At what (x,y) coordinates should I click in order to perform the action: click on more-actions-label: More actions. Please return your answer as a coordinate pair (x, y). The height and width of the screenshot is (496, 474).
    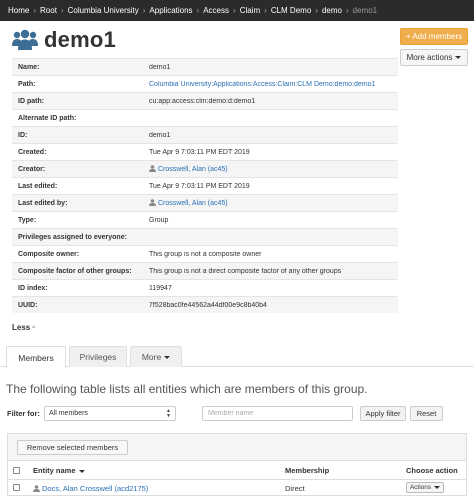
    Looking at the image, I should click on (429, 57).